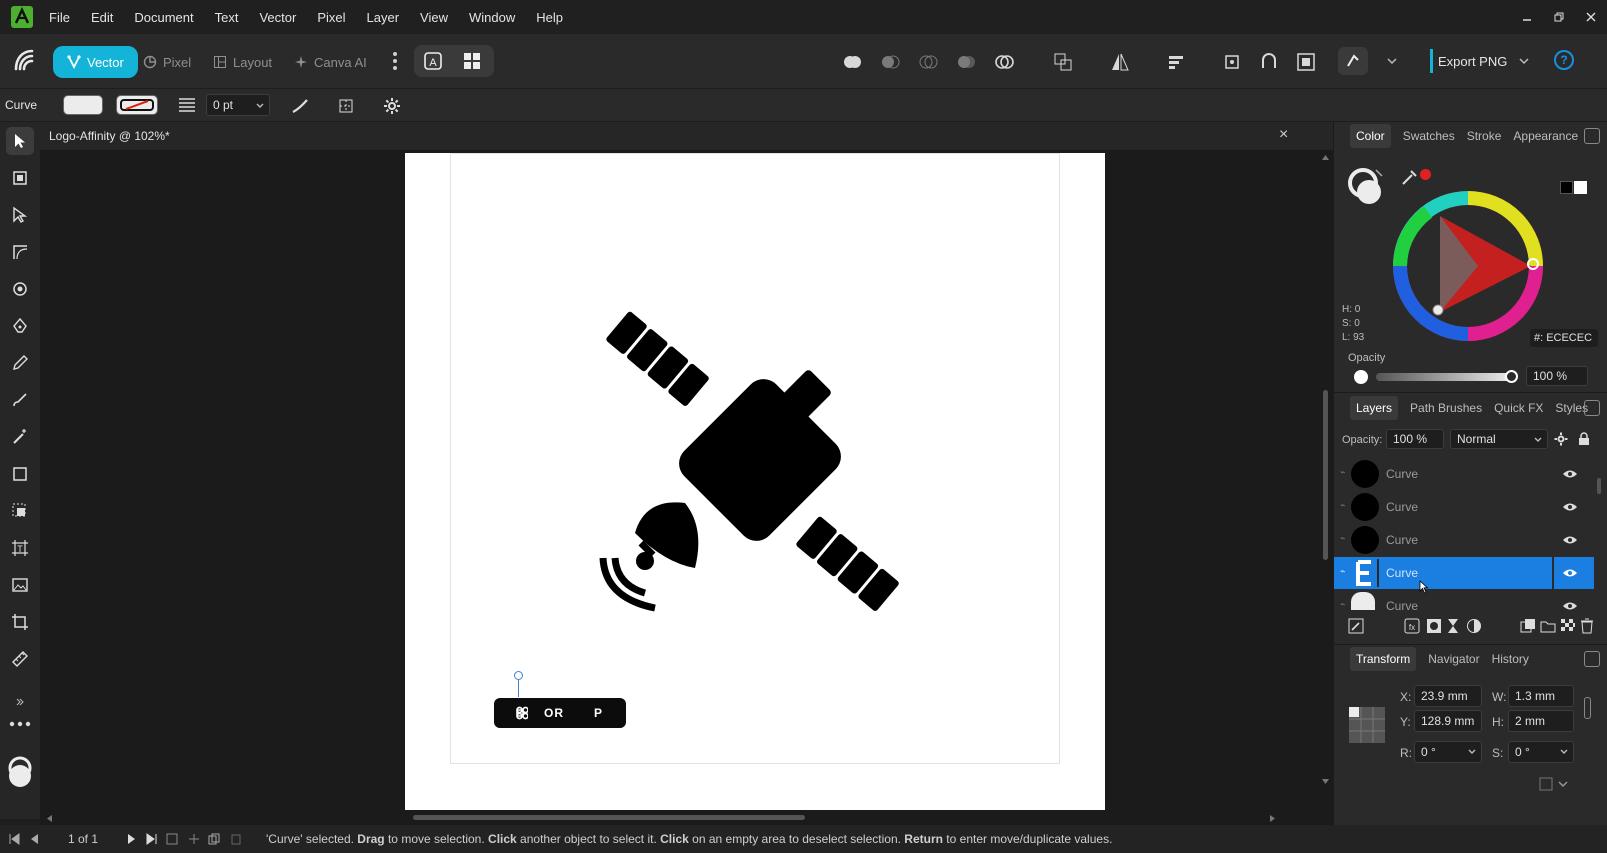 Image resolution: width=1607 pixels, height=853 pixels. I want to click on close-window-button, so click(1591, 17).